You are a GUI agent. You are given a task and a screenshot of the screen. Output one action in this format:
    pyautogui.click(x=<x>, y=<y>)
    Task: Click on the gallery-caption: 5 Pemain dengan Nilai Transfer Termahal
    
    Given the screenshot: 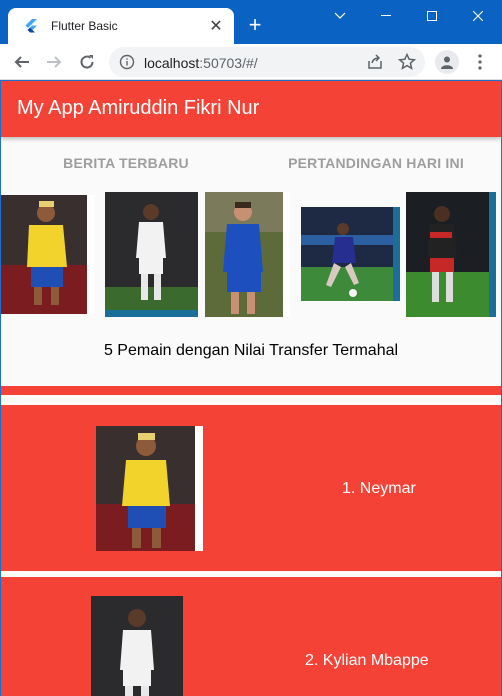 What is the action you would take?
    pyautogui.click(x=251, y=350)
    